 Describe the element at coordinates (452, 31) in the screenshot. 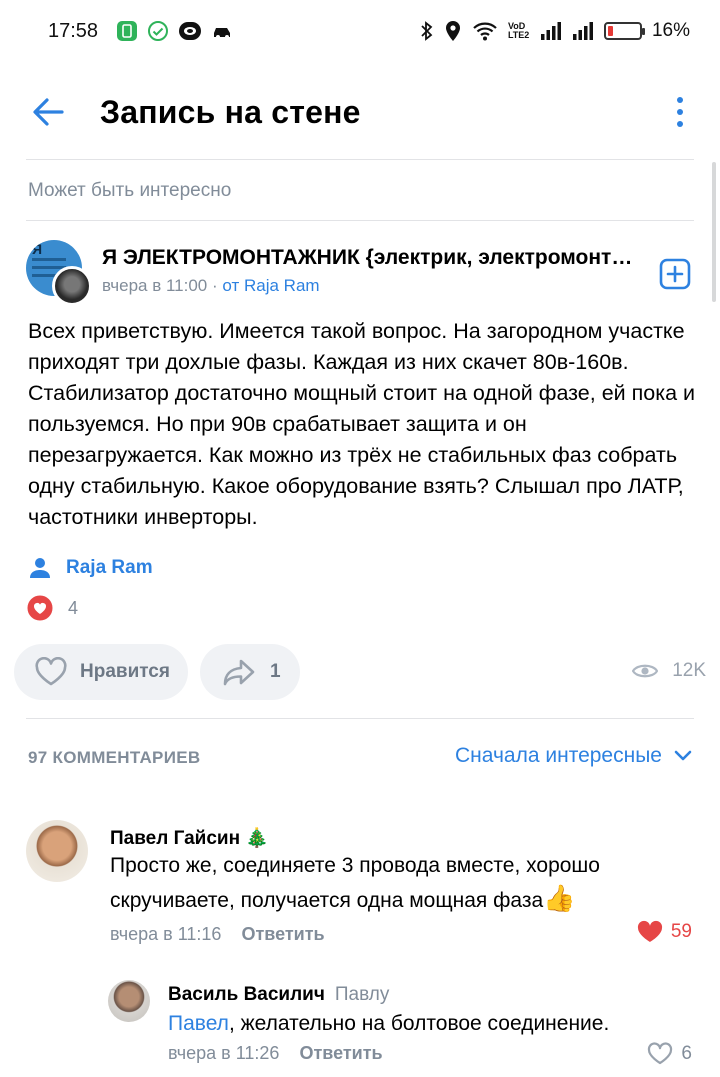

I see `location-icon` at that location.